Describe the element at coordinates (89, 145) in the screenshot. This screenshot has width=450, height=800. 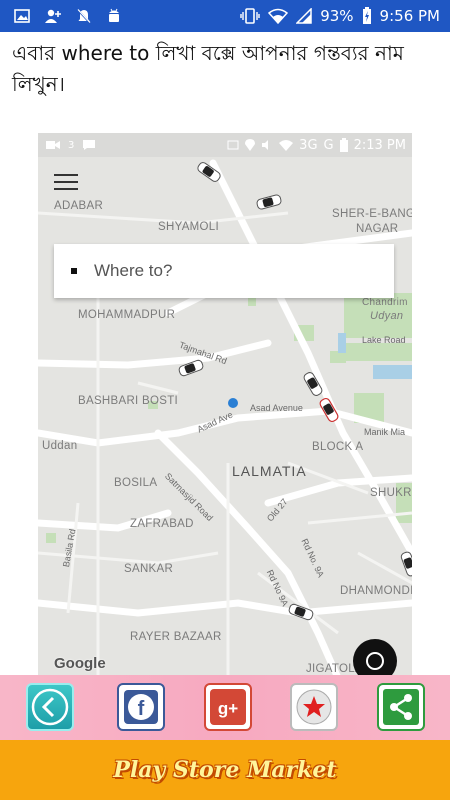
I see `message-icon` at that location.